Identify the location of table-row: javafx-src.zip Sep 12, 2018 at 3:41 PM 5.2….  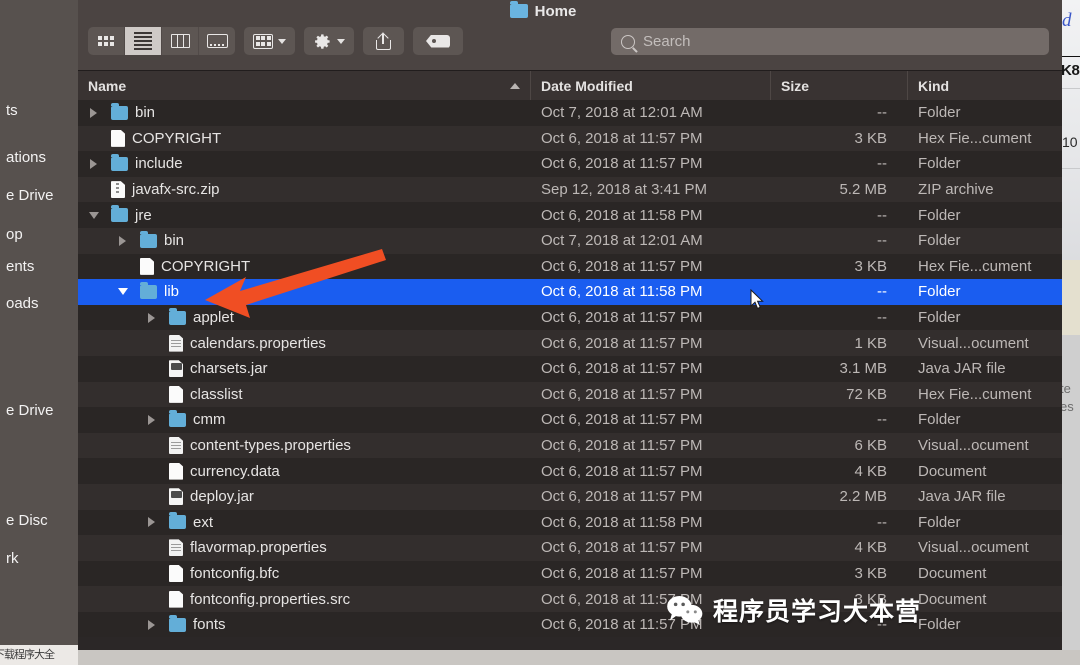
(570, 189).